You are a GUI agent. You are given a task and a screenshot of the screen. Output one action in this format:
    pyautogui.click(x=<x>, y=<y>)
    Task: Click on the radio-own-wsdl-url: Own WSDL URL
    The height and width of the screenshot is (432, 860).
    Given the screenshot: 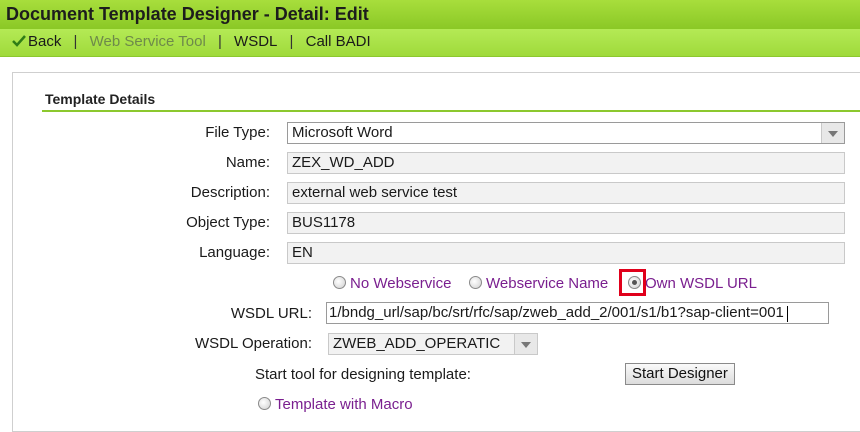 What is the action you would take?
    pyautogui.click(x=692, y=283)
    